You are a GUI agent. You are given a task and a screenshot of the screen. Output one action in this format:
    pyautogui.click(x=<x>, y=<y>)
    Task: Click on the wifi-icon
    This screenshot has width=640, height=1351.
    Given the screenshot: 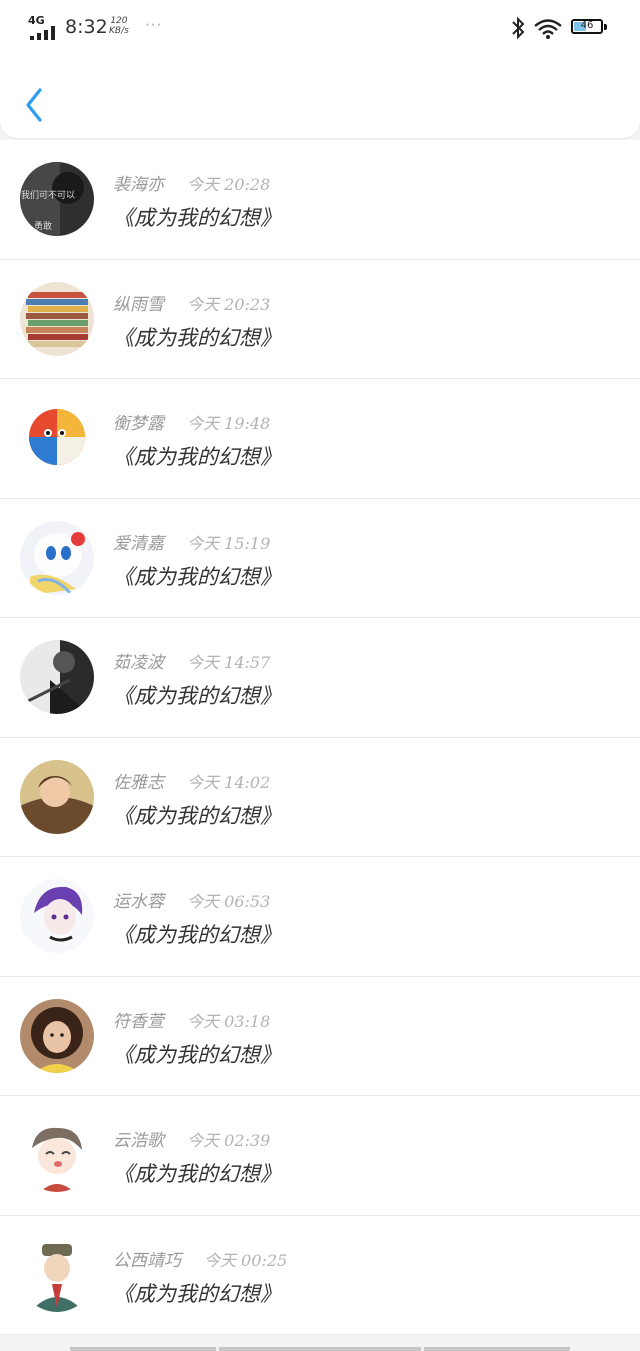 What is the action you would take?
    pyautogui.click(x=548, y=29)
    